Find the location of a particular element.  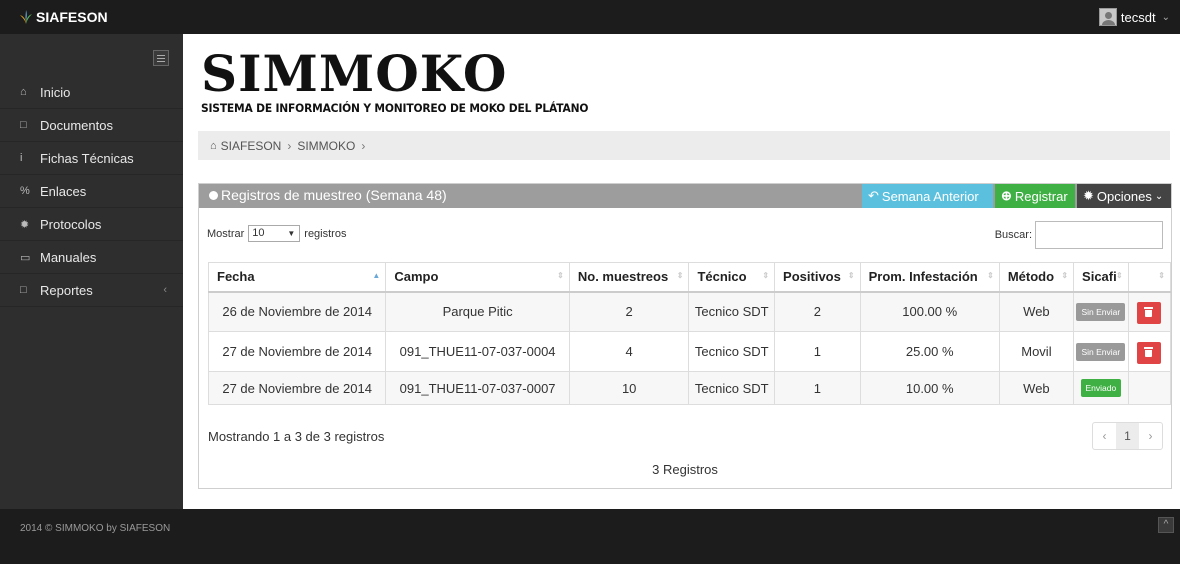

column-label: Positivos is located at coordinates (812, 277).